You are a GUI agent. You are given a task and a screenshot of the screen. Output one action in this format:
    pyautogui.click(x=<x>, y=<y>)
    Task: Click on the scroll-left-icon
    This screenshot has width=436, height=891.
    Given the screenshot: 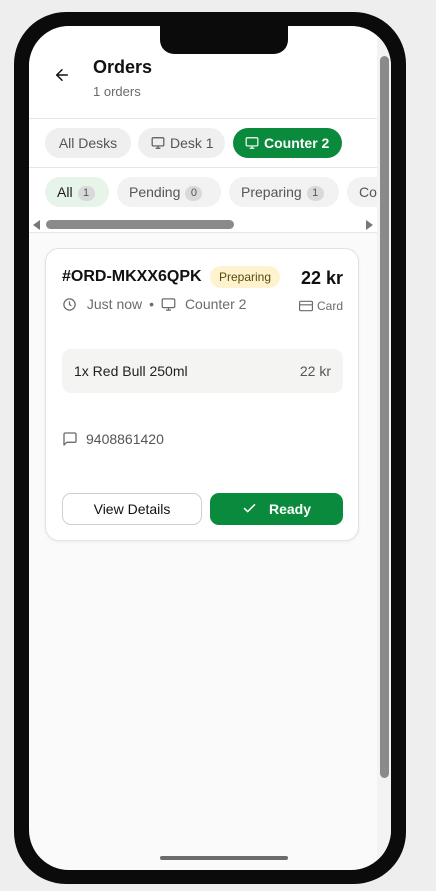 What is the action you would take?
    pyautogui.click(x=36, y=225)
    